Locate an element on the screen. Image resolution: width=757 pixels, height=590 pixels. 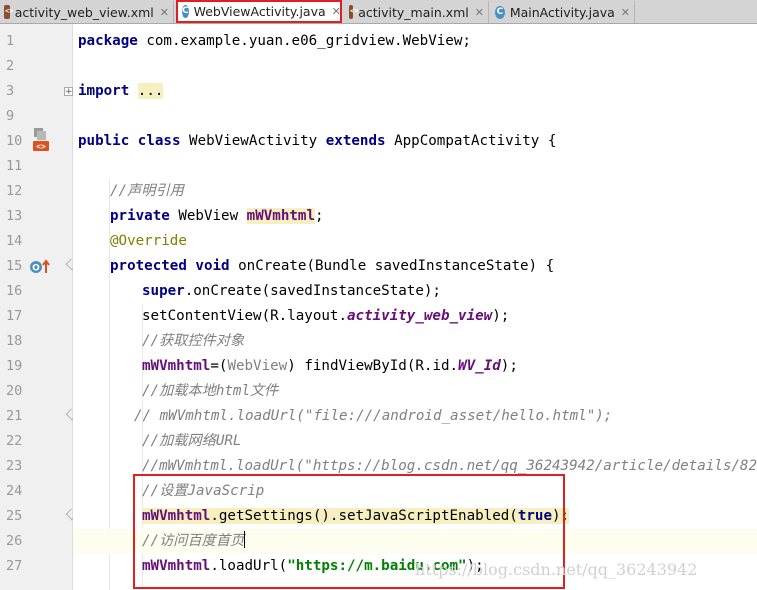
line-number: 10 is located at coordinates (14, 141).